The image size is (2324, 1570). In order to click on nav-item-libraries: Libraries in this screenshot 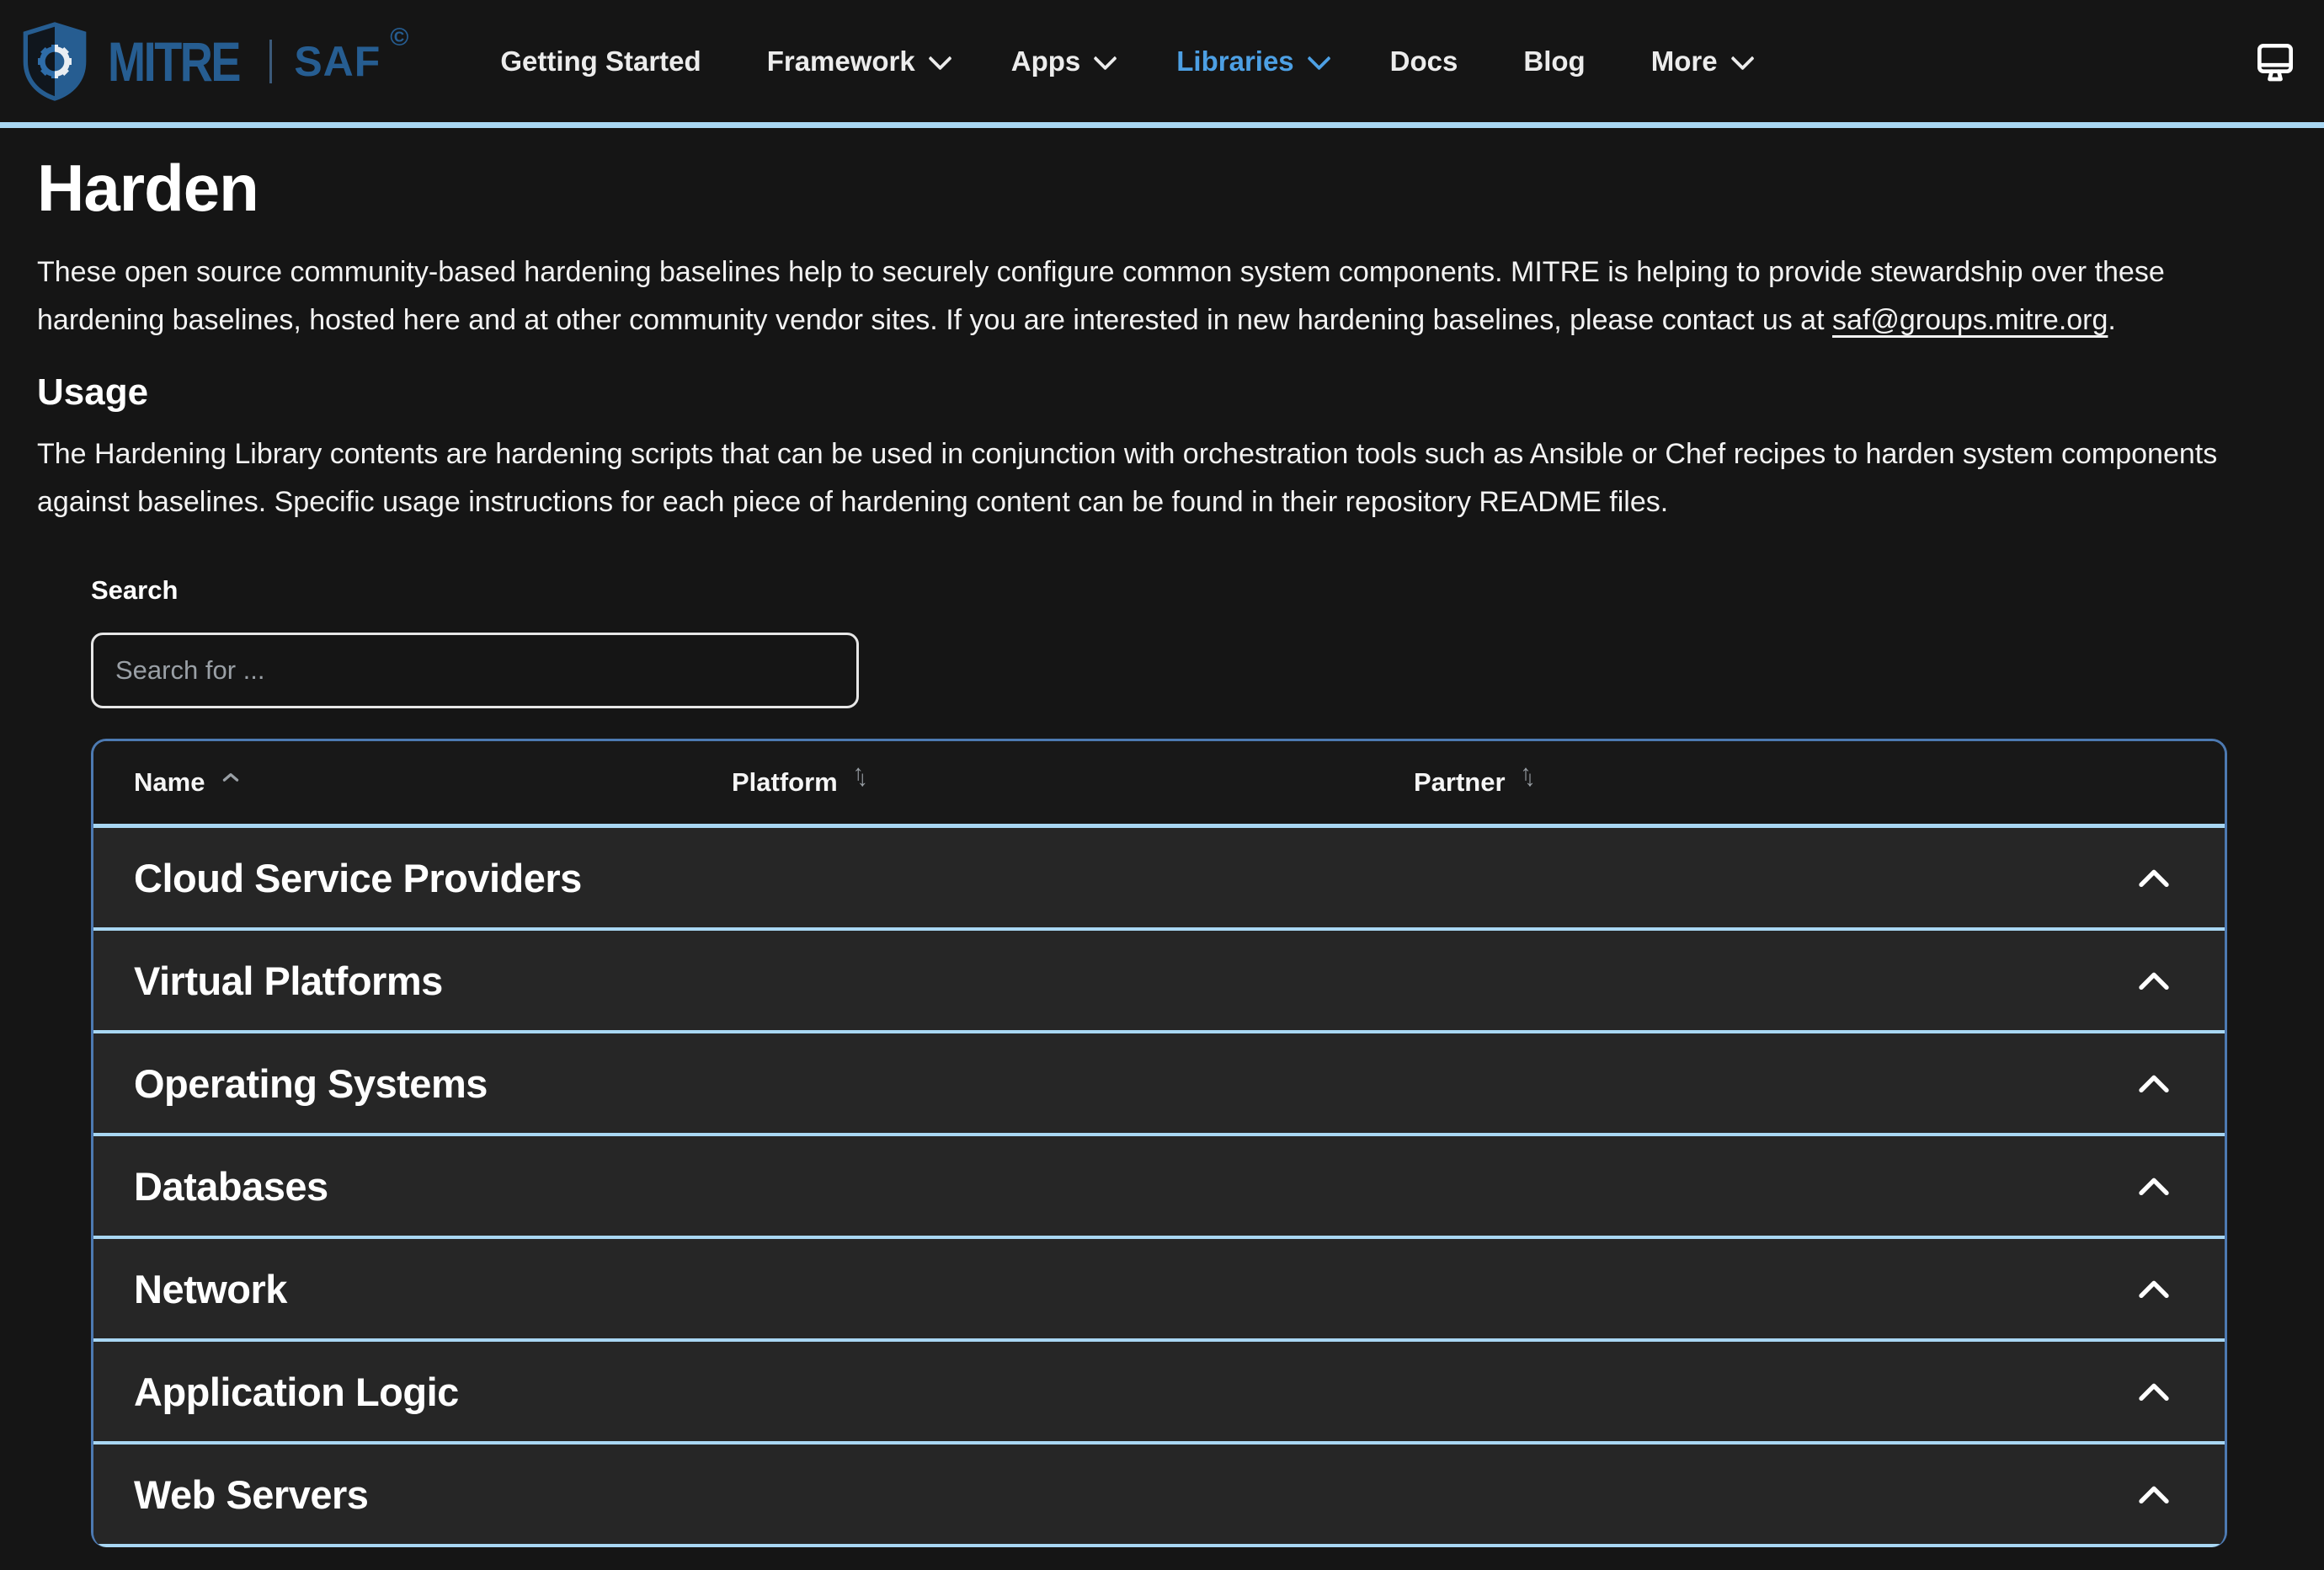, I will do `click(1253, 61)`.